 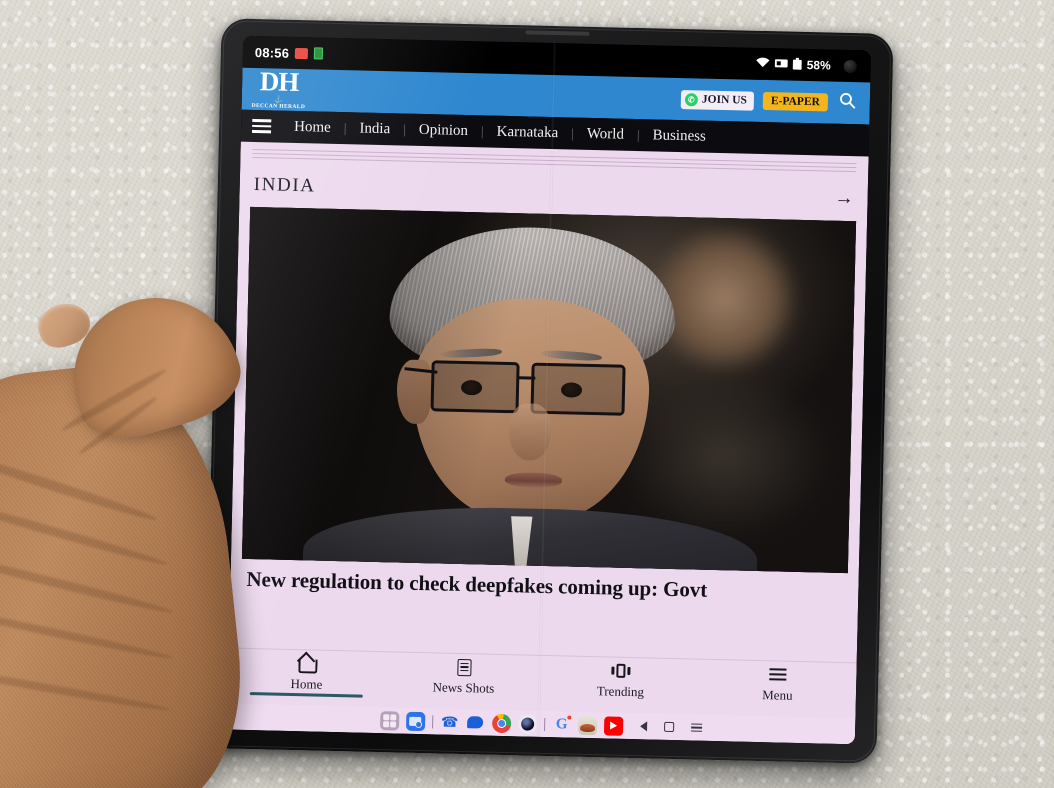 I want to click on files-icon, so click(x=415, y=721).